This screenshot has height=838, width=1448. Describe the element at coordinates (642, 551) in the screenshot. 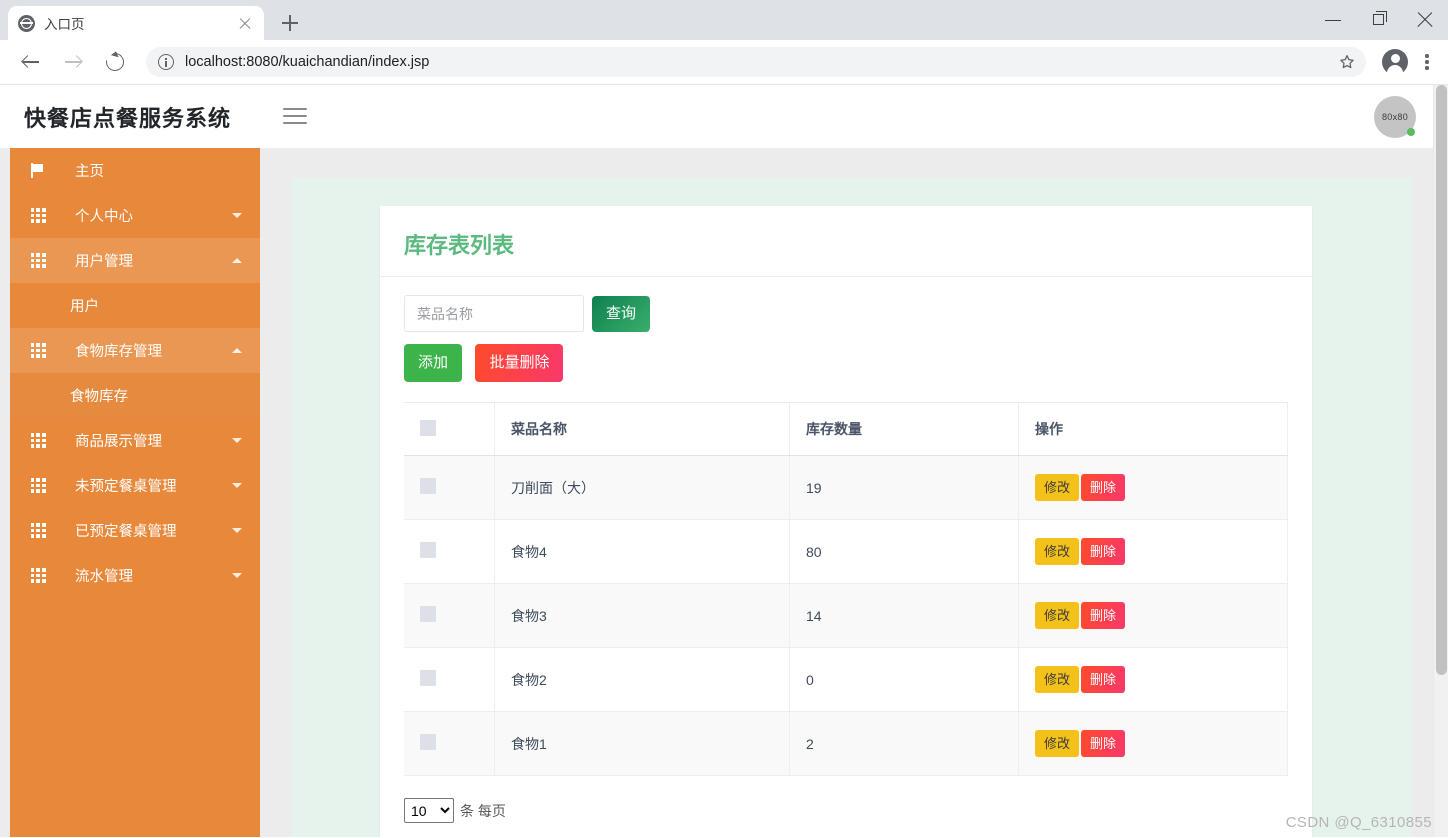

I see `row-name-cell: 食物4` at that location.